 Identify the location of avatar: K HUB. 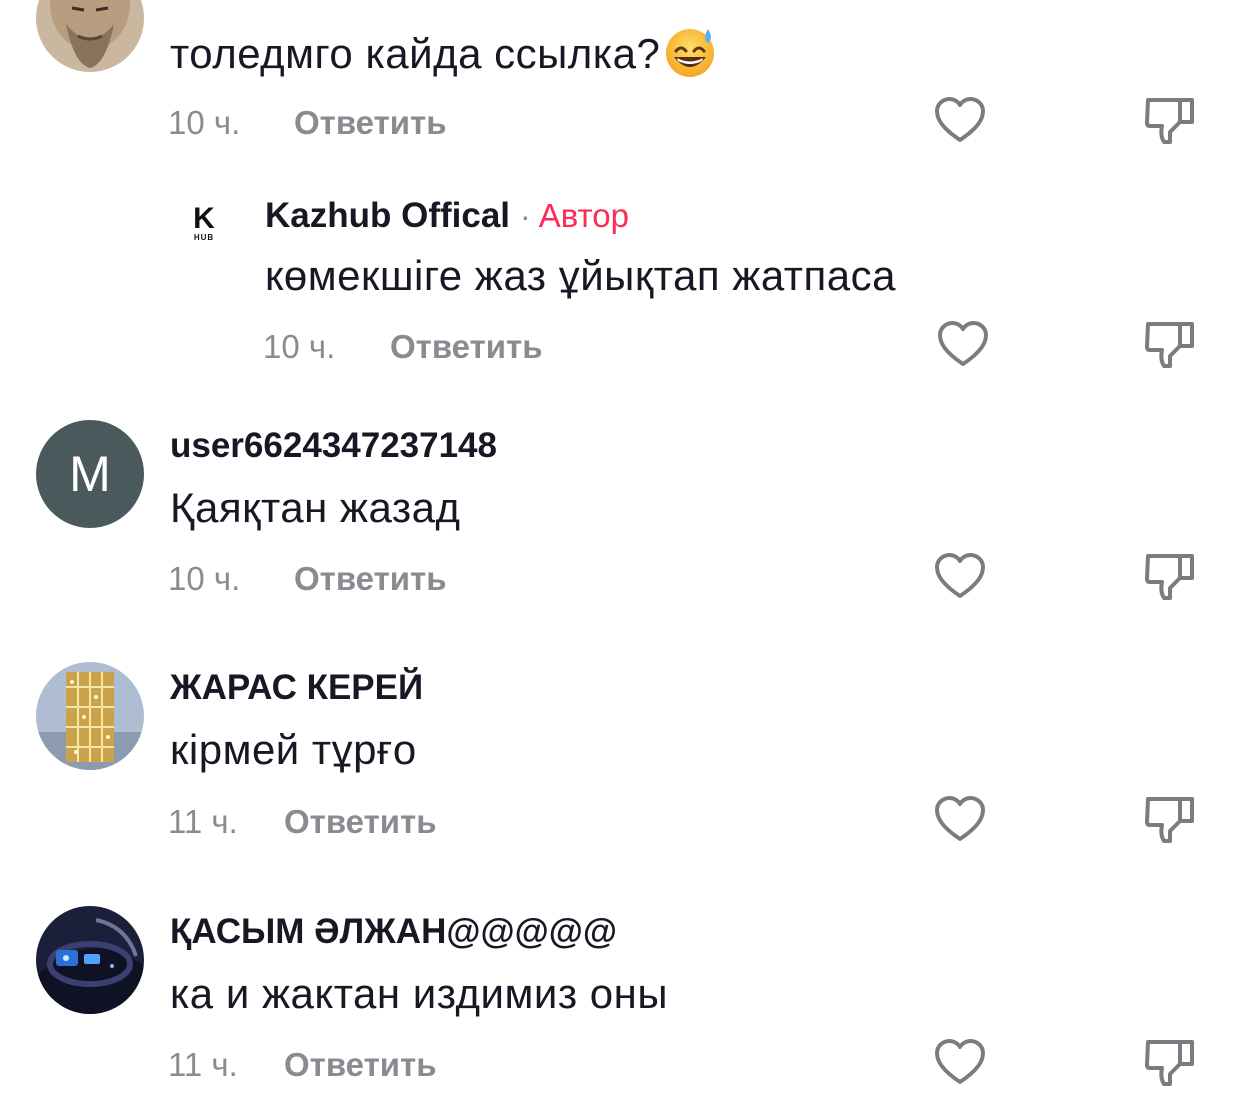
(204, 224).